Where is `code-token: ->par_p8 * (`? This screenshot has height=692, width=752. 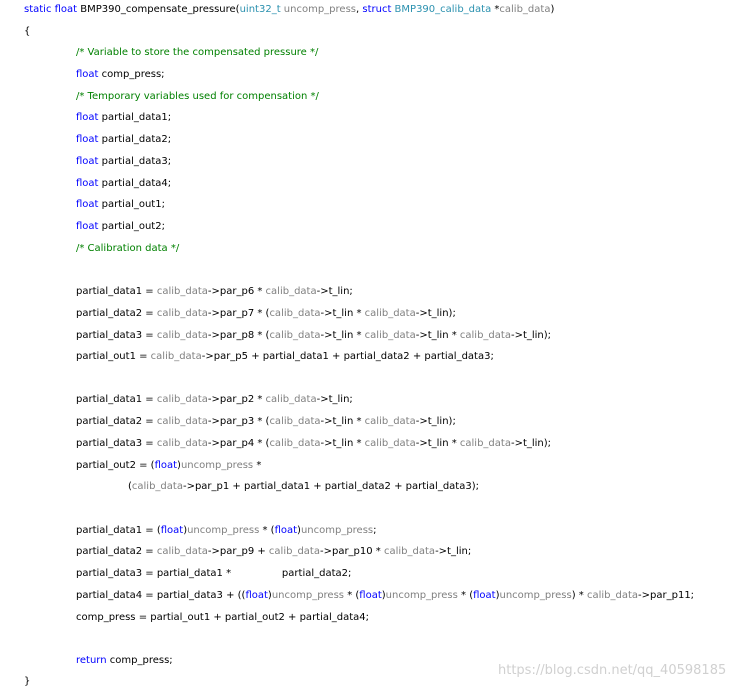
code-token: ->par_p8 * ( is located at coordinates (238, 335).